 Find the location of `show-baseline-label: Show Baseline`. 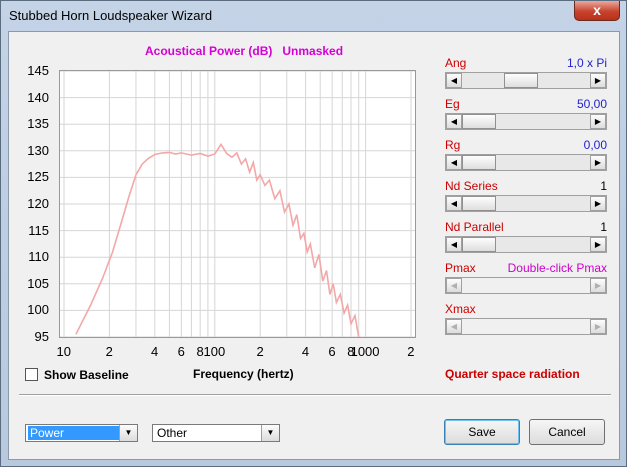

show-baseline-label: Show Baseline is located at coordinates (86, 374).